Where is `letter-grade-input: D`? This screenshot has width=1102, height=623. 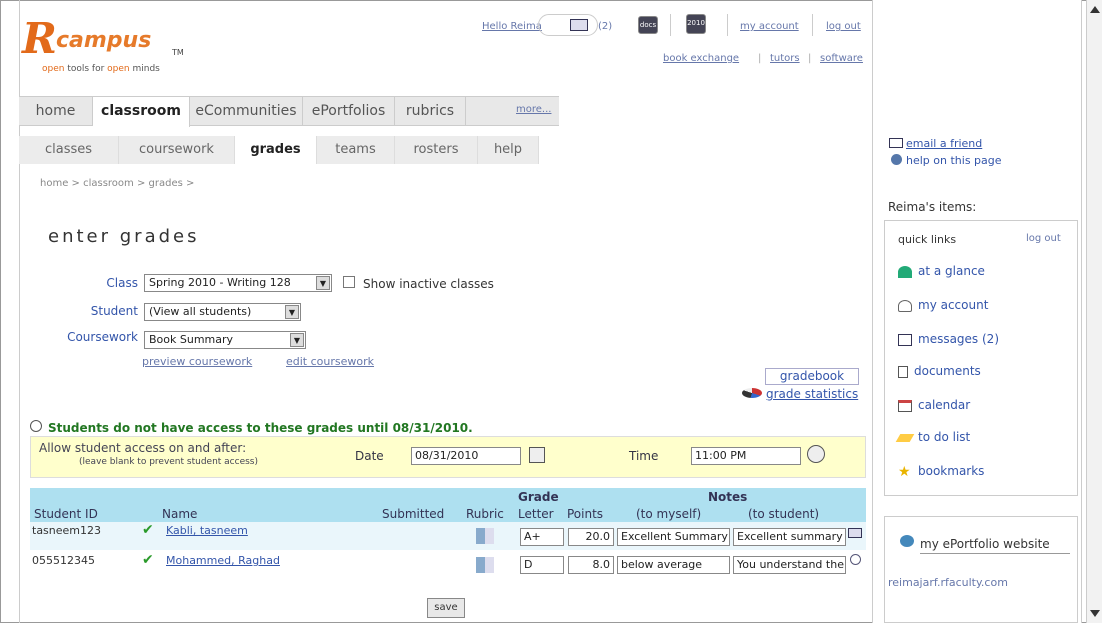 letter-grade-input: D is located at coordinates (542, 565).